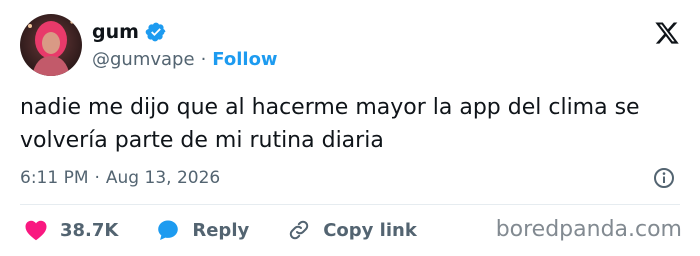 This screenshot has width=700, height=256. What do you see at coordinates (143, 60) in the screenshot?
I see `author-handle: @gumvape` at bounding box center [143, 60].